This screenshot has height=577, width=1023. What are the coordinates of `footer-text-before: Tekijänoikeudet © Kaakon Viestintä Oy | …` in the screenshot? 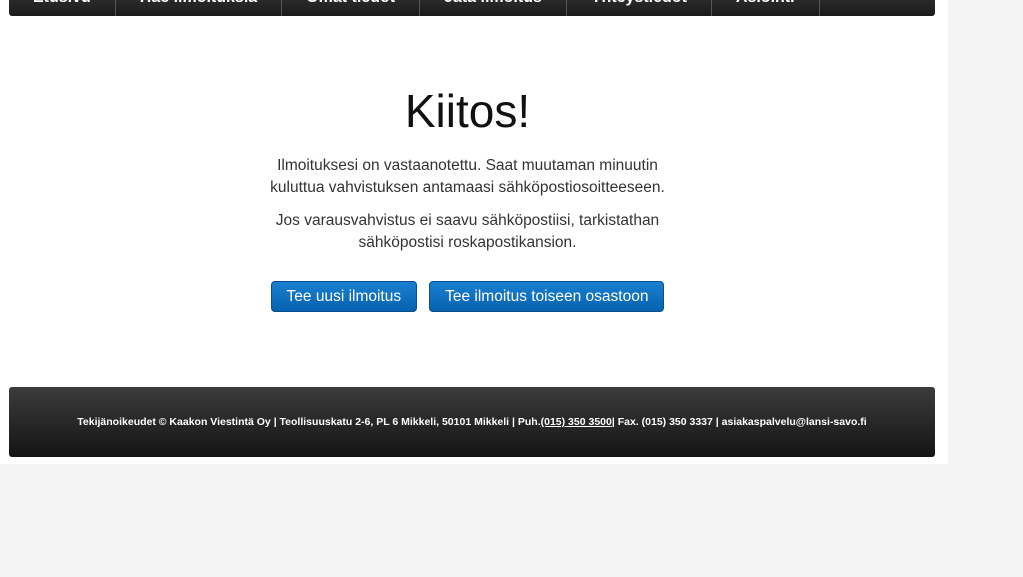 It's located at (309, 422).